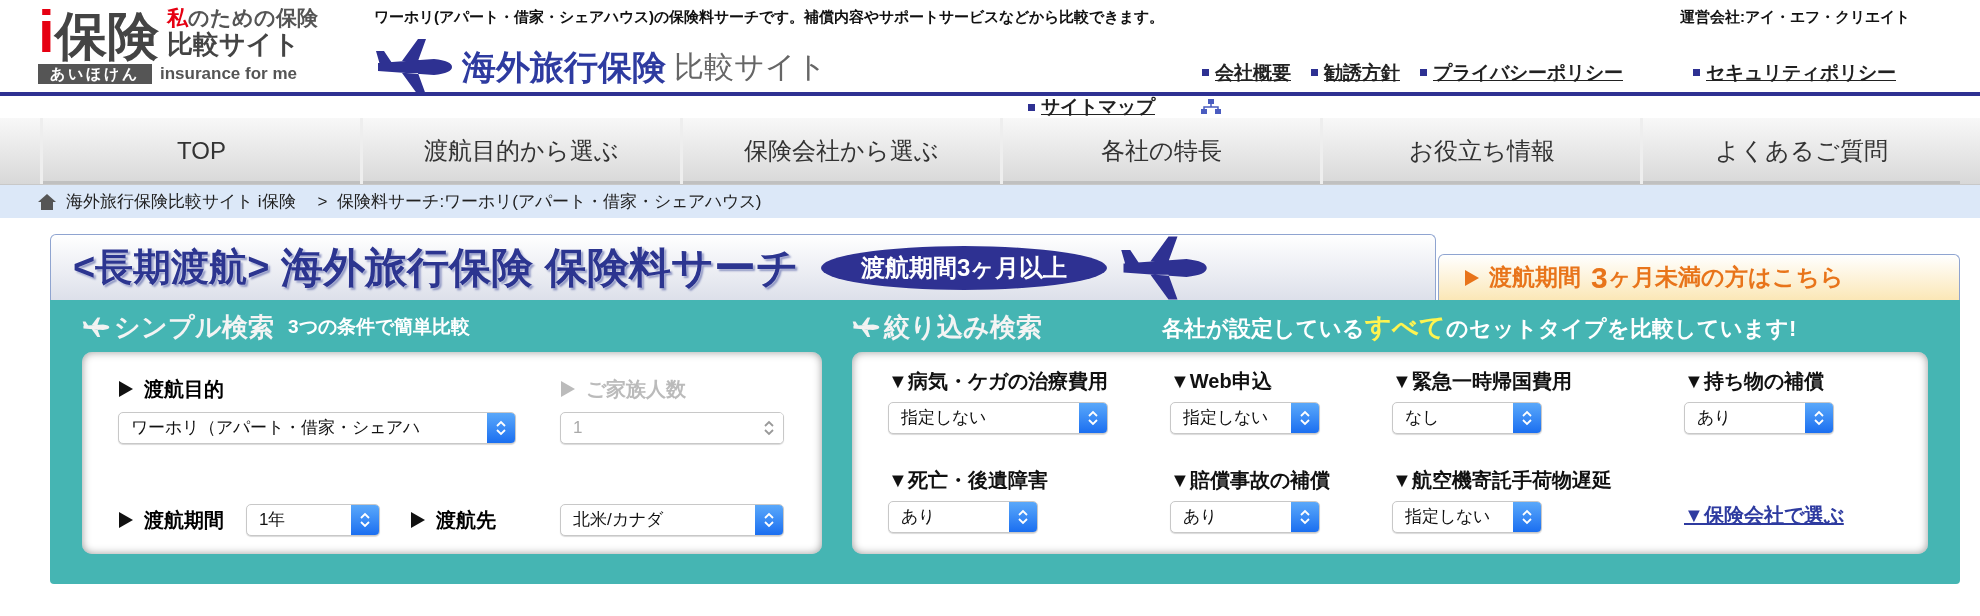 This screenshot has height=616, width=1980. I want to click on footer-link: プライバシーポリシー, so click(1553, 72).